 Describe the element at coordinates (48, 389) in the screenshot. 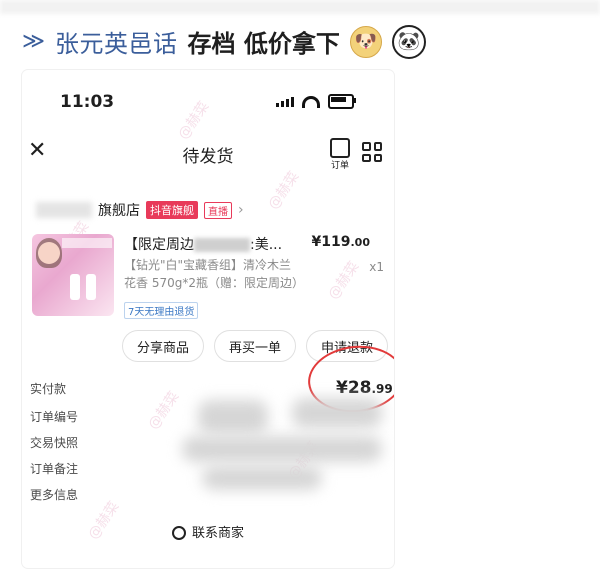

I see `paid-label: 实付款` at that location.